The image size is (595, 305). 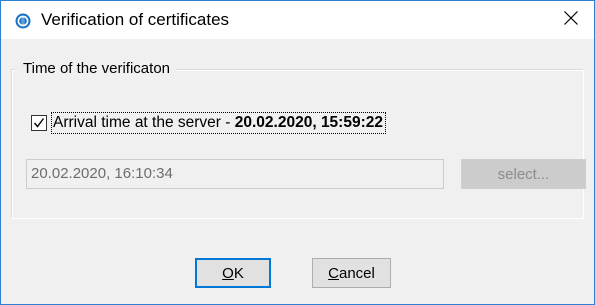 I want to click on ok-mnemonic: O, so click(x=228, y=273).